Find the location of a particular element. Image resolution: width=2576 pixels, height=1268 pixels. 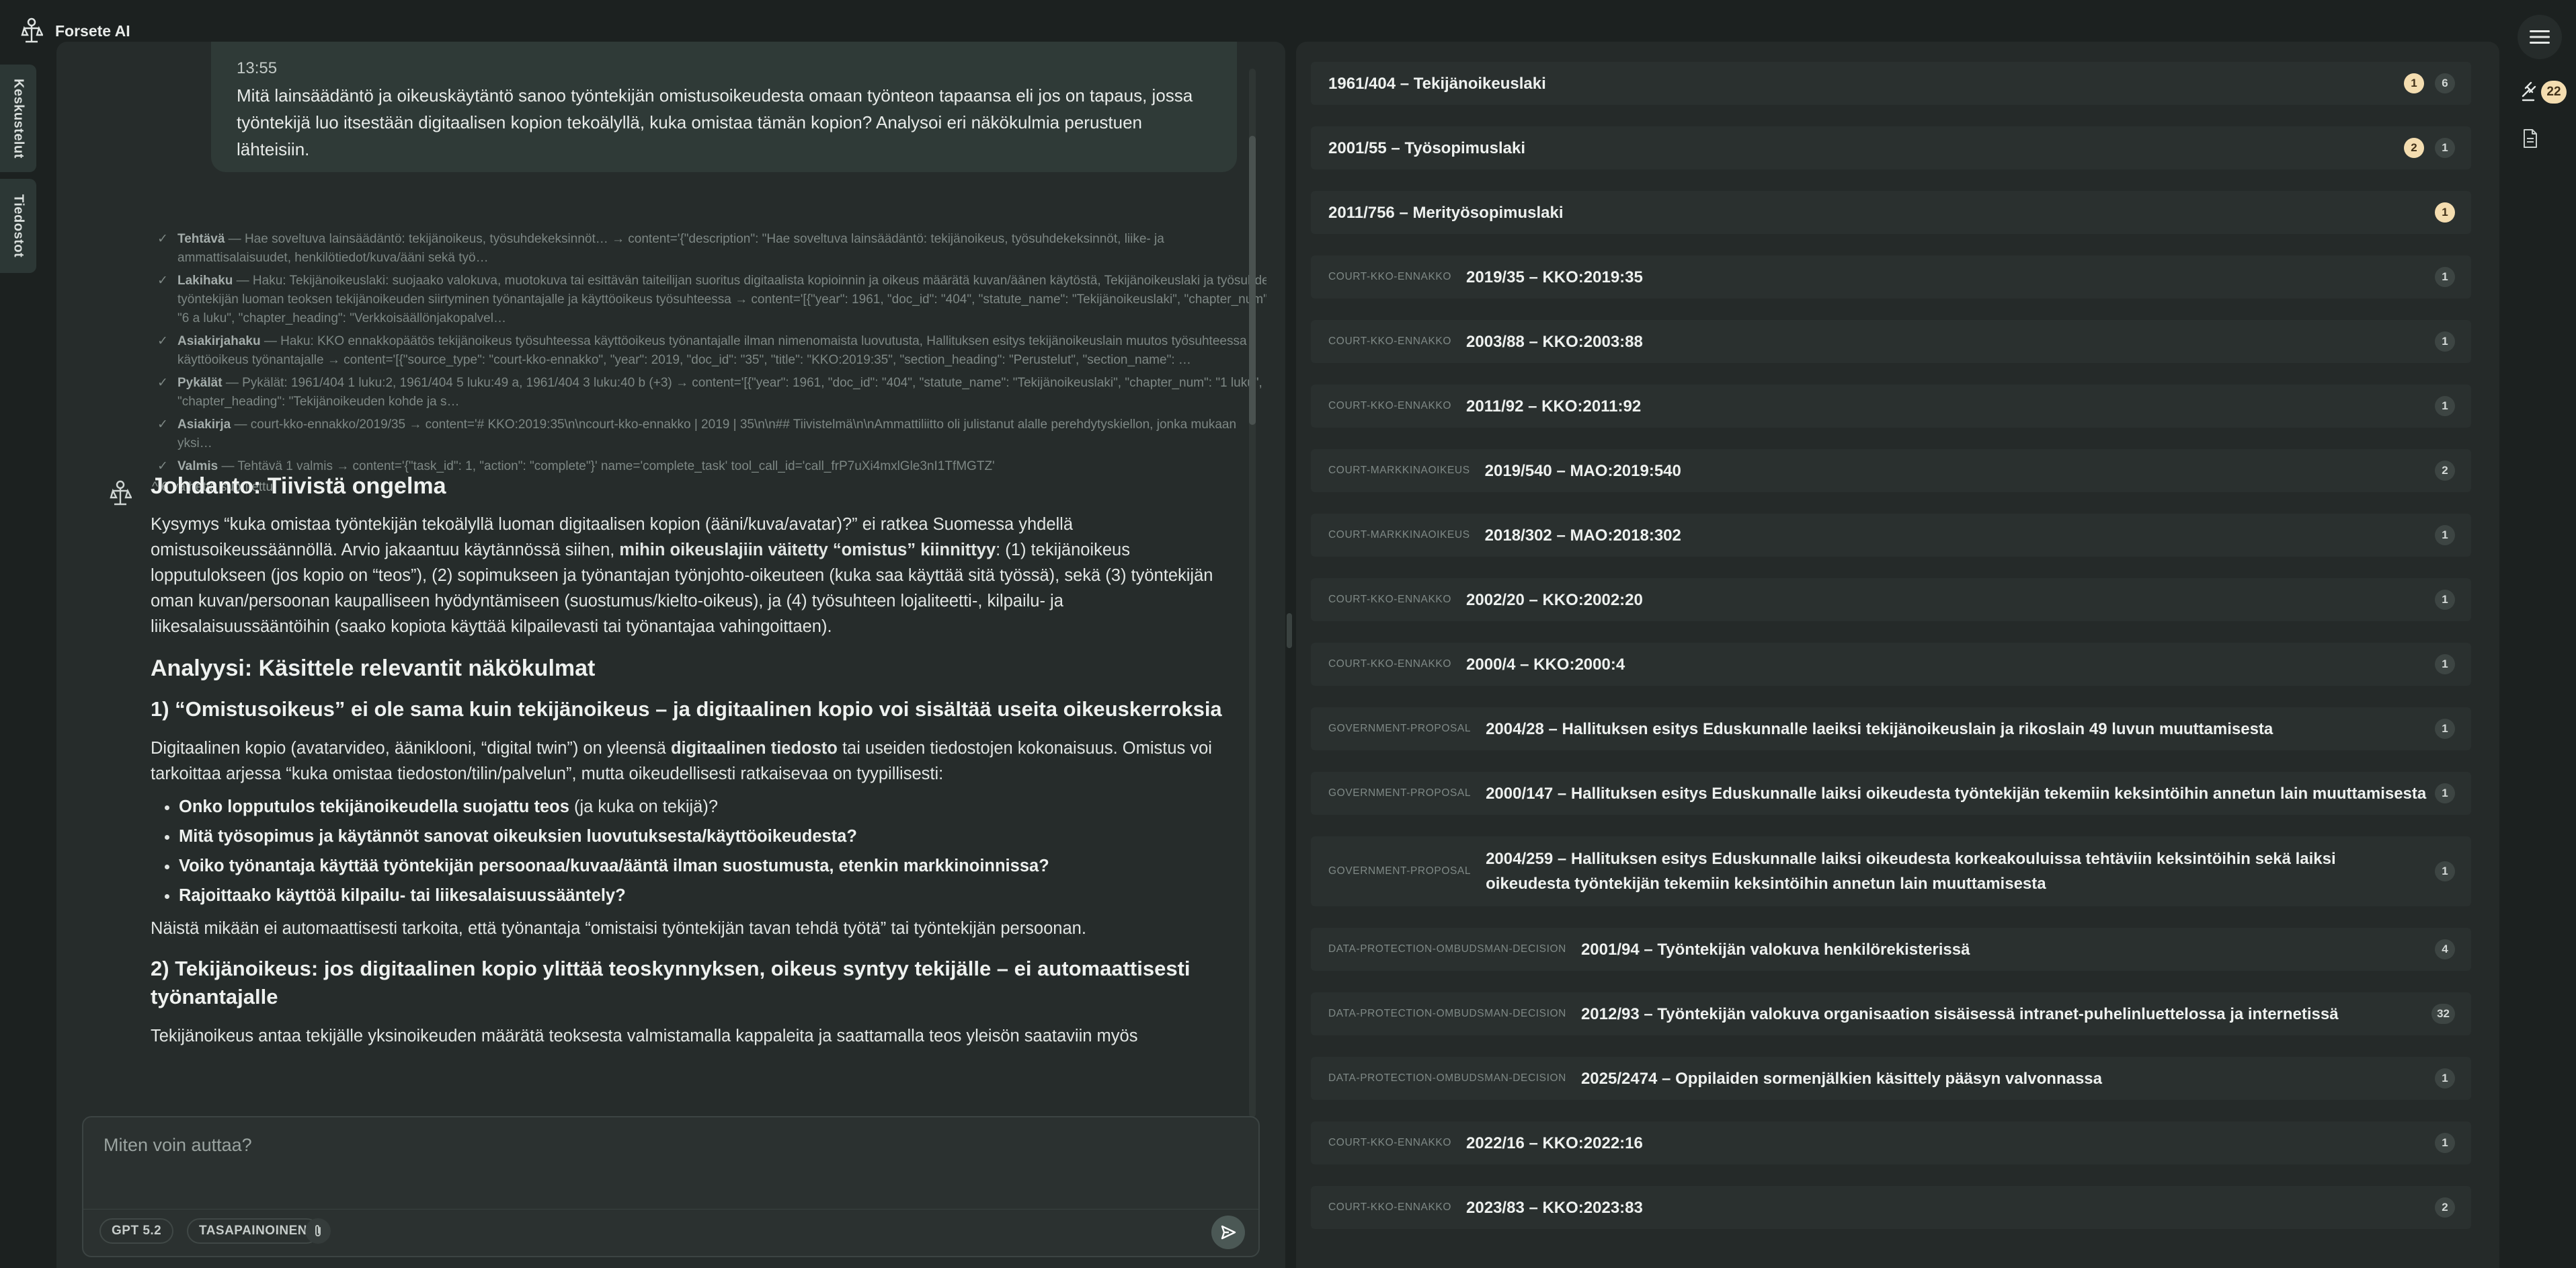

tab-label: Keskustelut is located at coordinates (18, 118).